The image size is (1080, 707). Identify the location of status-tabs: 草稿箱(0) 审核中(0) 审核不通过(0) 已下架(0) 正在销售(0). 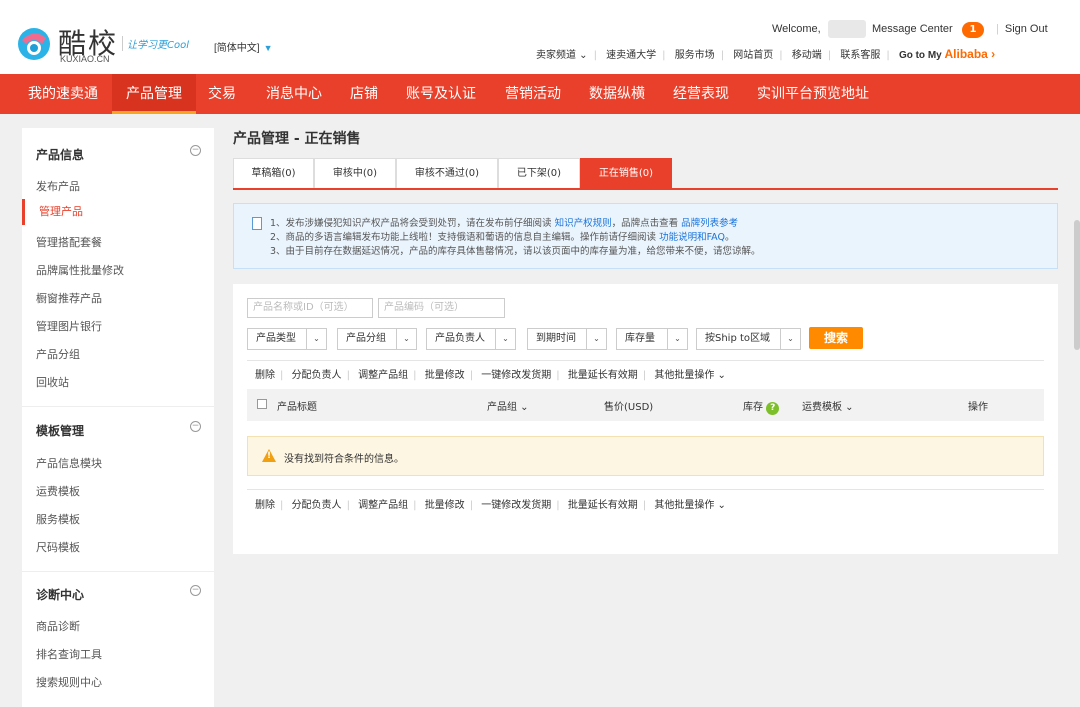
(645, 174).